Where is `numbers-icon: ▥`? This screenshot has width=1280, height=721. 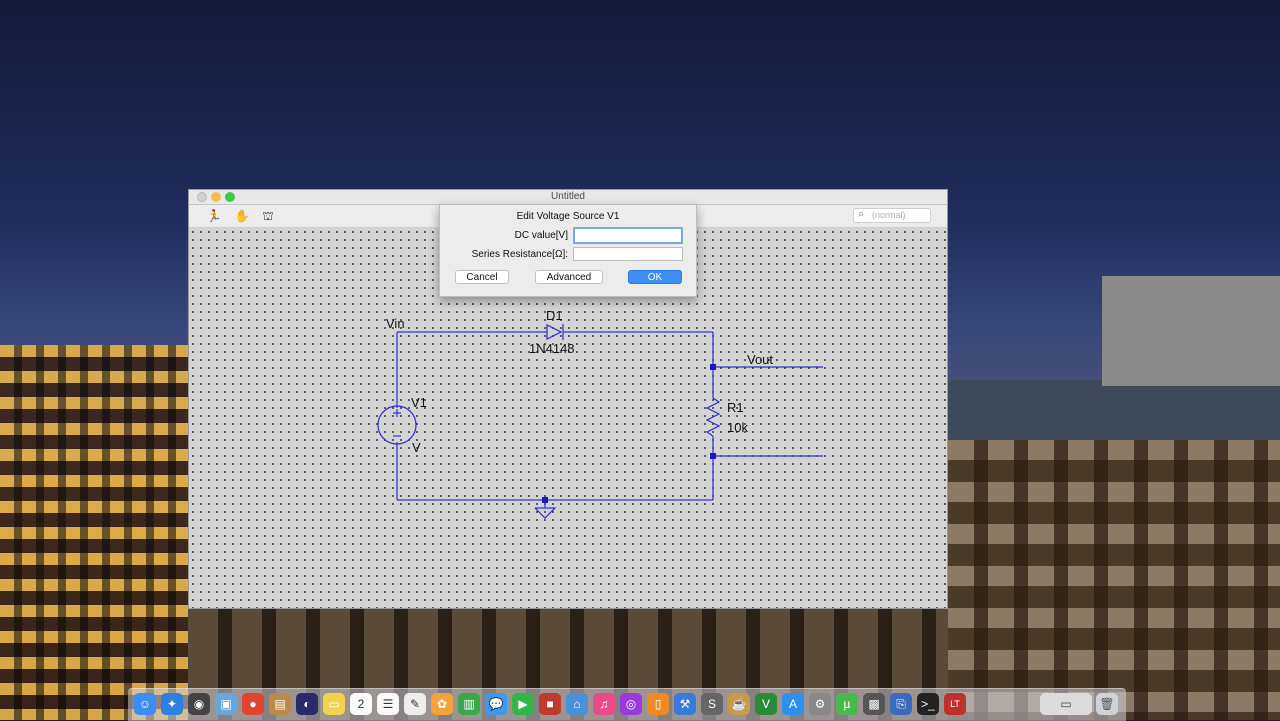
numbers-icon: ▥ is located at coordinates (469, 704).